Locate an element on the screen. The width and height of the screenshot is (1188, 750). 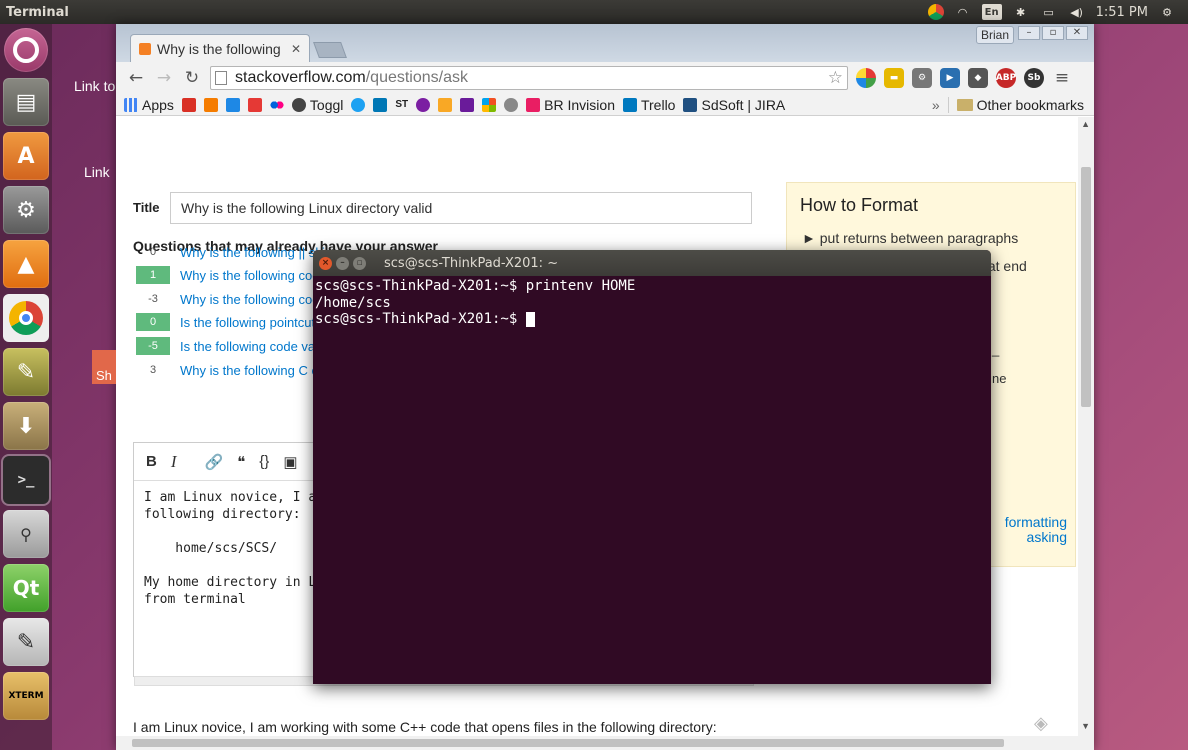
menu-icon: ≡ is located at coordinates (1062, 78).